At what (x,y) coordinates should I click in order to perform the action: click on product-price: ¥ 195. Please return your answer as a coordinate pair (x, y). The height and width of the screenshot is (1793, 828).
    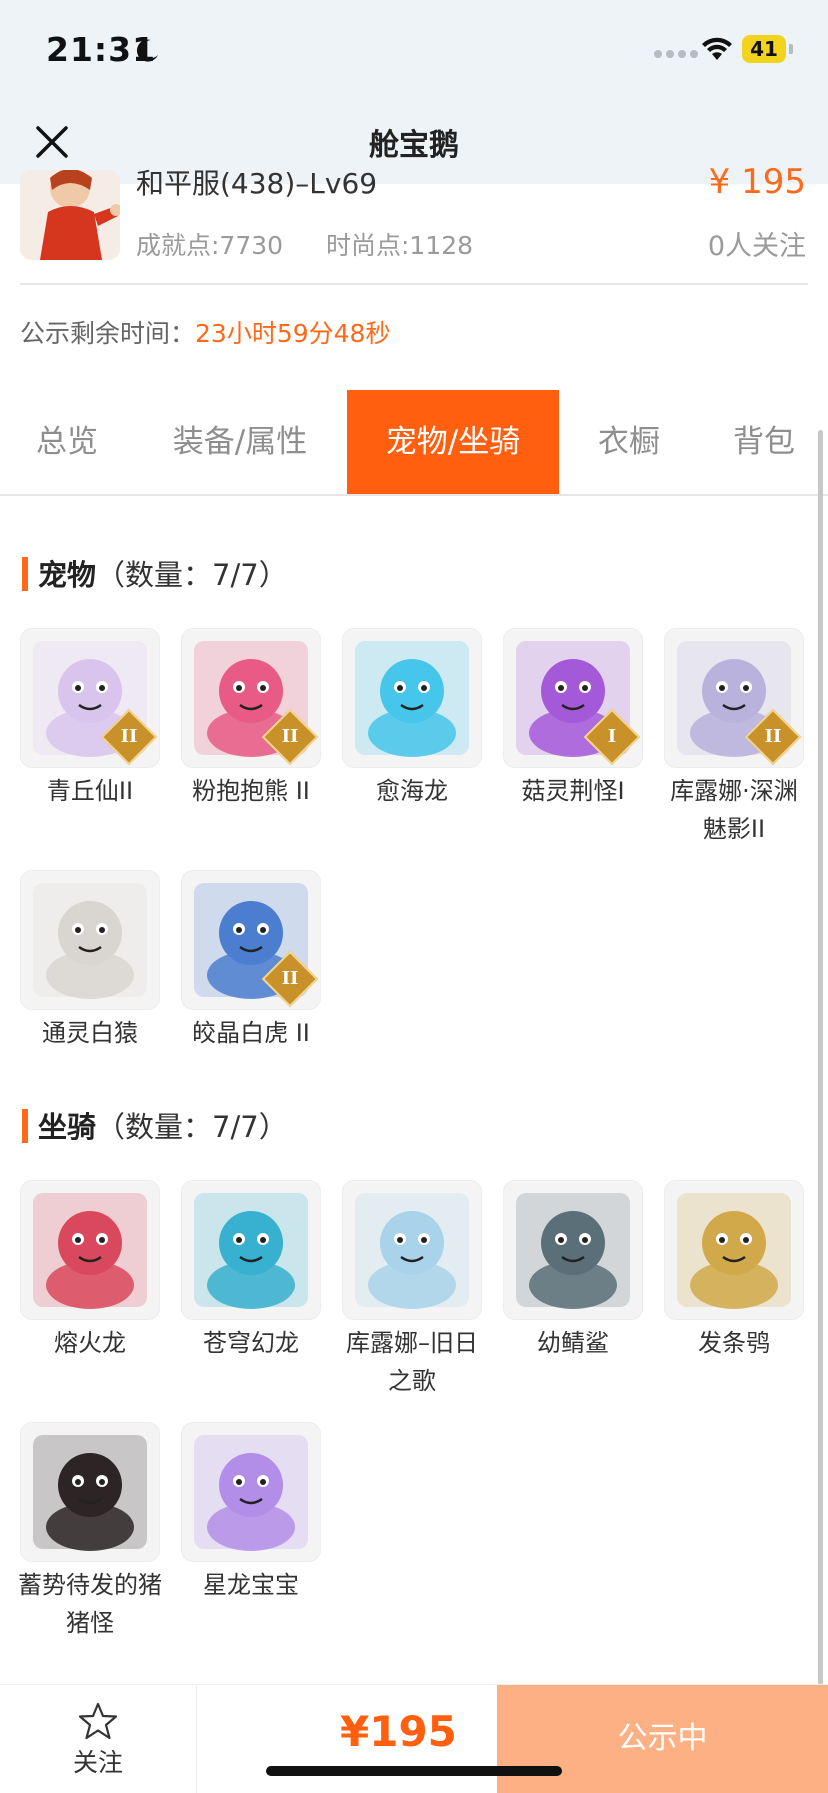
    Looking at the image, I should click on (757, 182).